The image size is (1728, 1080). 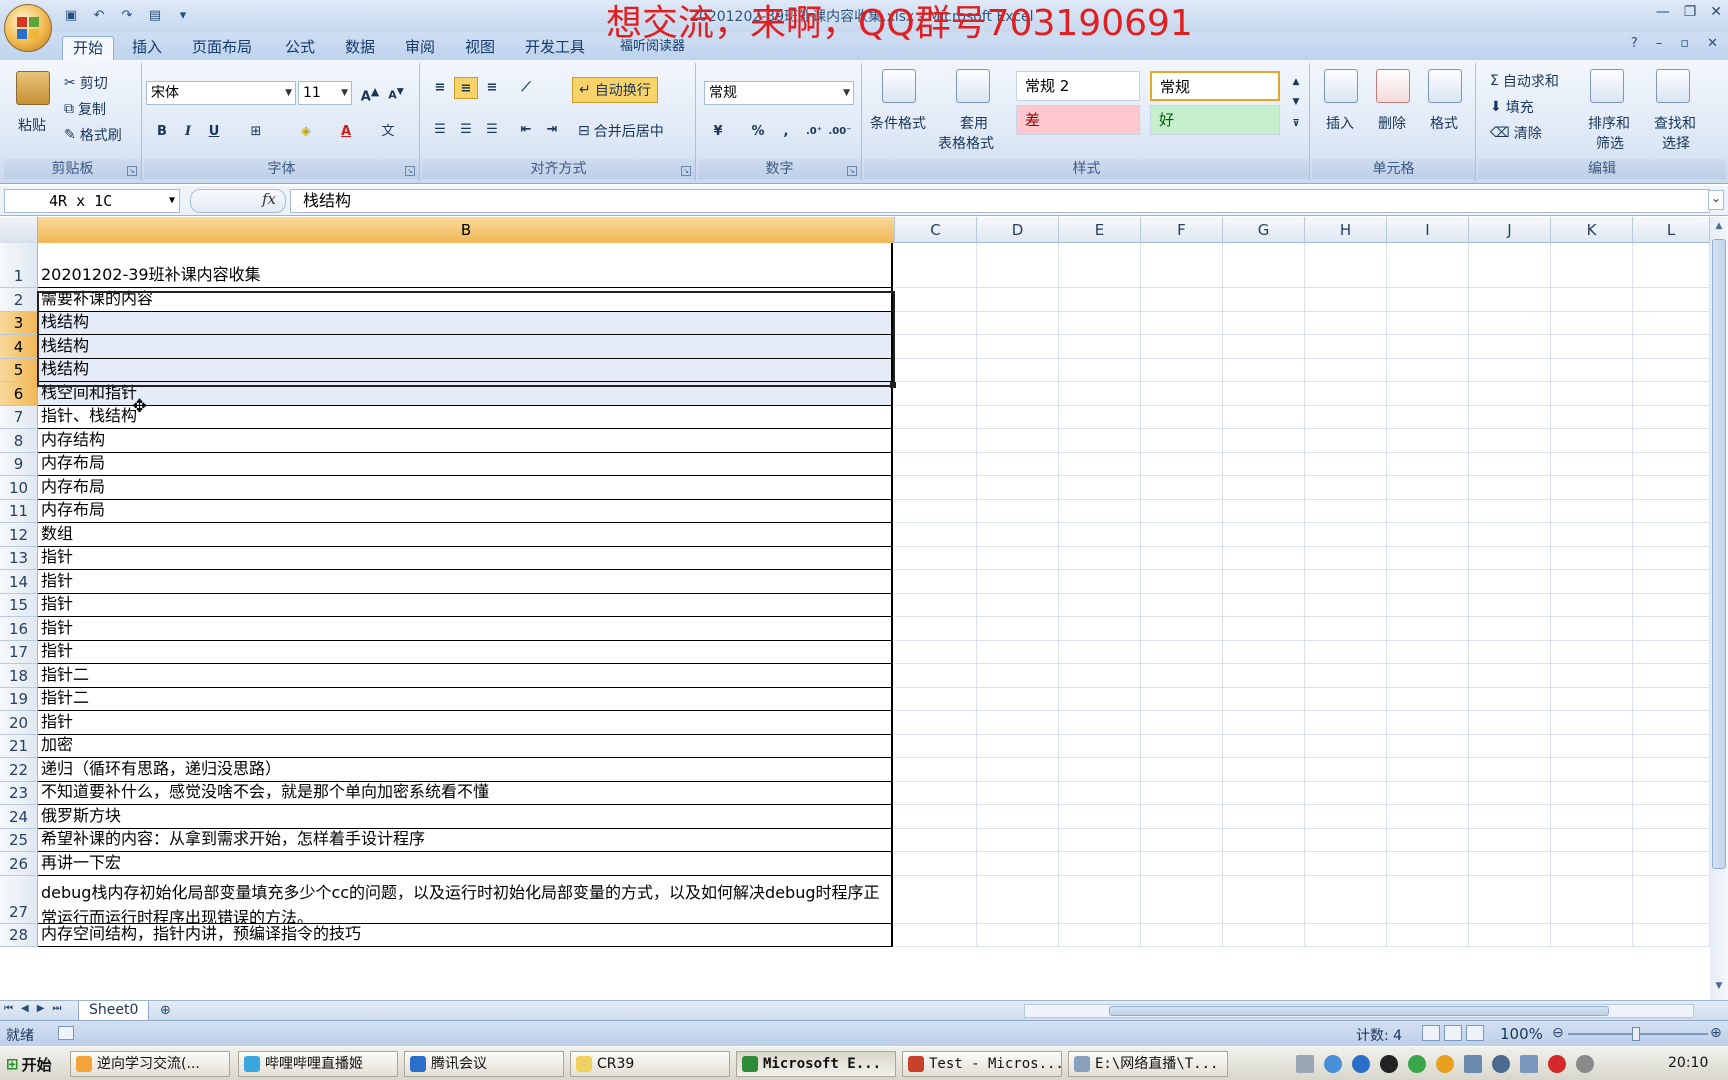 What do you see at coordinates (465, 699) in the screenshot?
I see `cell-b: 指针二` at bounding box center [465, 699].